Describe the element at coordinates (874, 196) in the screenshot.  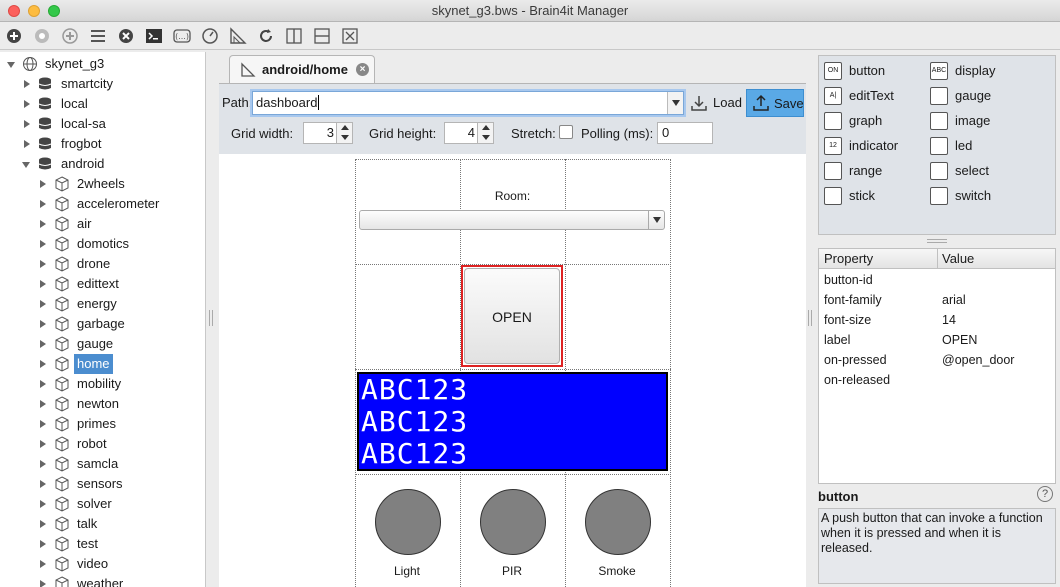
I see `palette-item-stick: stick` at that location.